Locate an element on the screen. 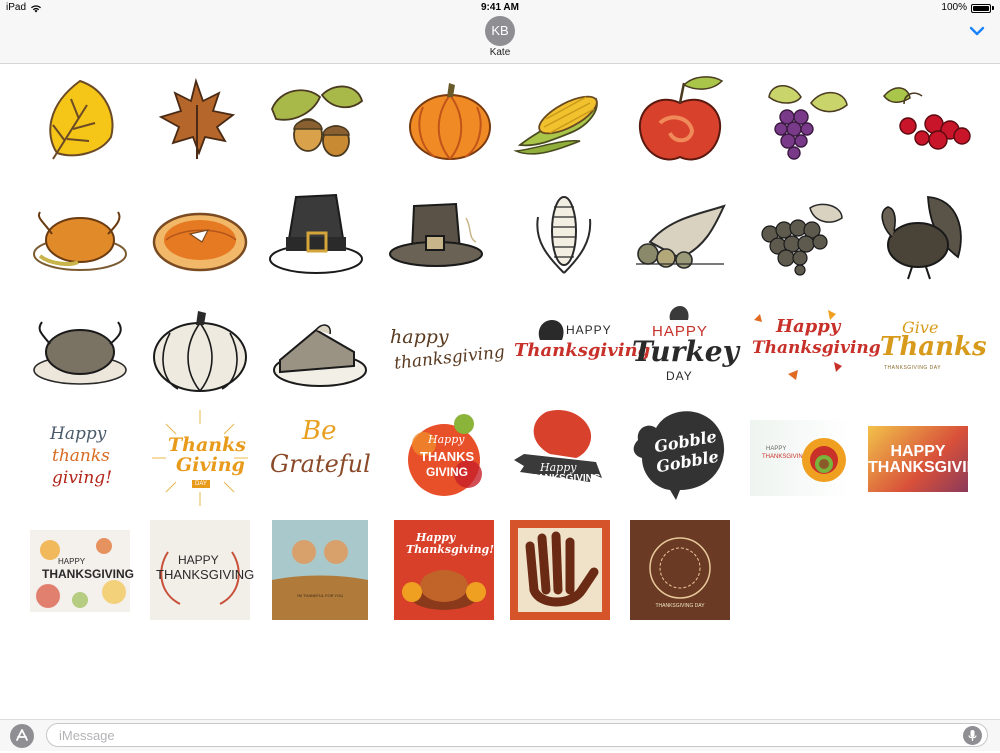  sticker-happy-thanksgiving-watercolor: Happy THANKS GIVING is located at coordinates (444, 454).